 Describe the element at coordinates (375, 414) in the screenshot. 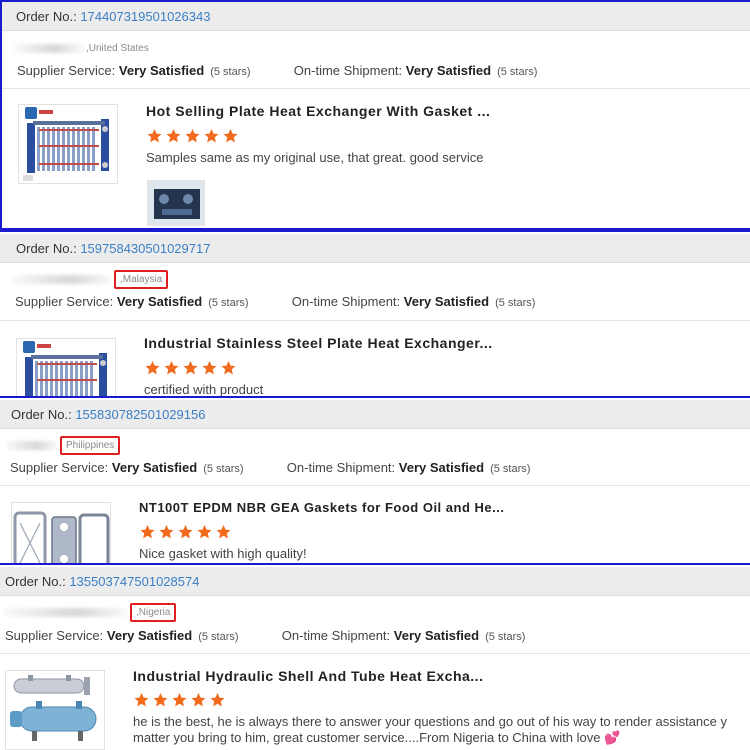

I see `order-header: Order No.: 155830782501029156` at that location.